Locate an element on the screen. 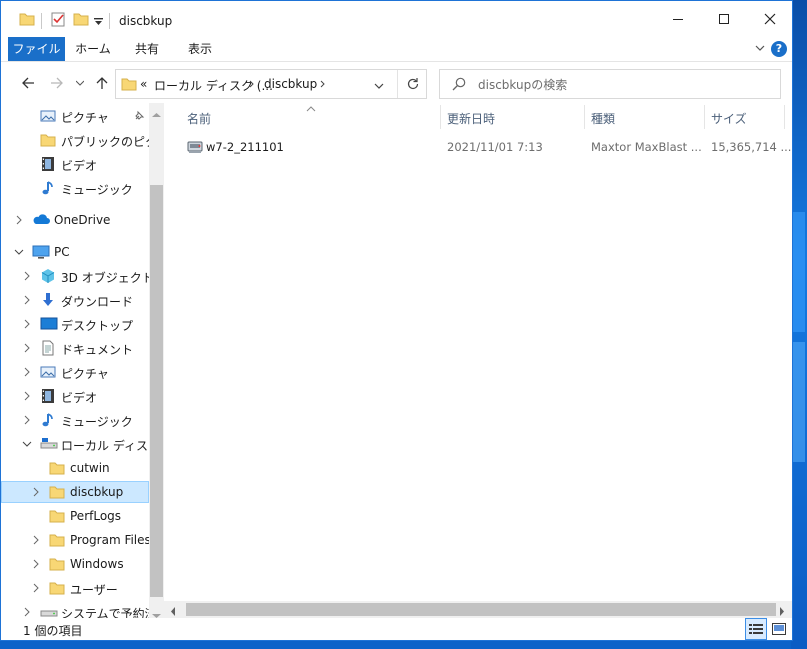 Image resolution: width=807 pixels, height=649 pixels. large-icons-view-button is located at coordinates (779, 629).